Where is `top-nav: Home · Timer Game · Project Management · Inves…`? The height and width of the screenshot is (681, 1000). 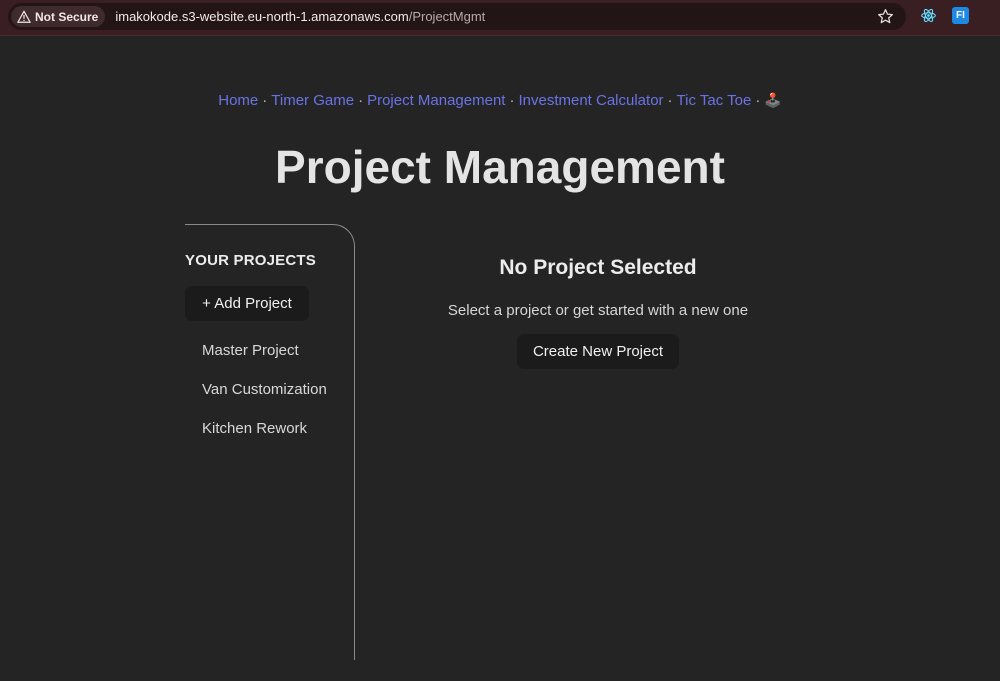
top-nav: Home · Timer Game · Project Management · Inves… is located at coordinates (500, 100).